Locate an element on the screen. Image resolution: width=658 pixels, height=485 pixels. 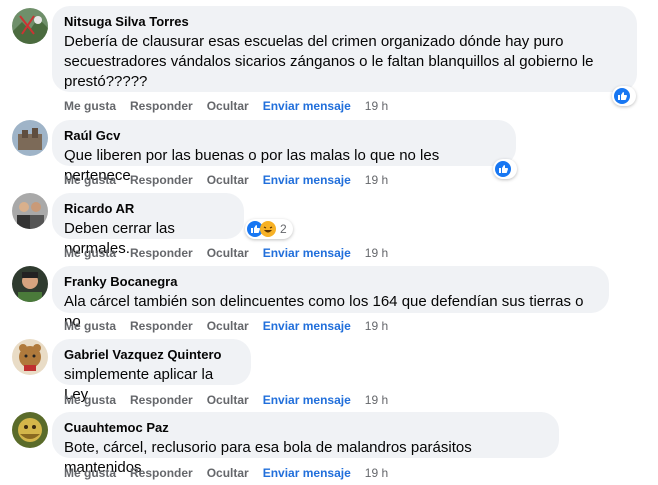
reaction-badge: 2 is located at coordinates (269, 229).